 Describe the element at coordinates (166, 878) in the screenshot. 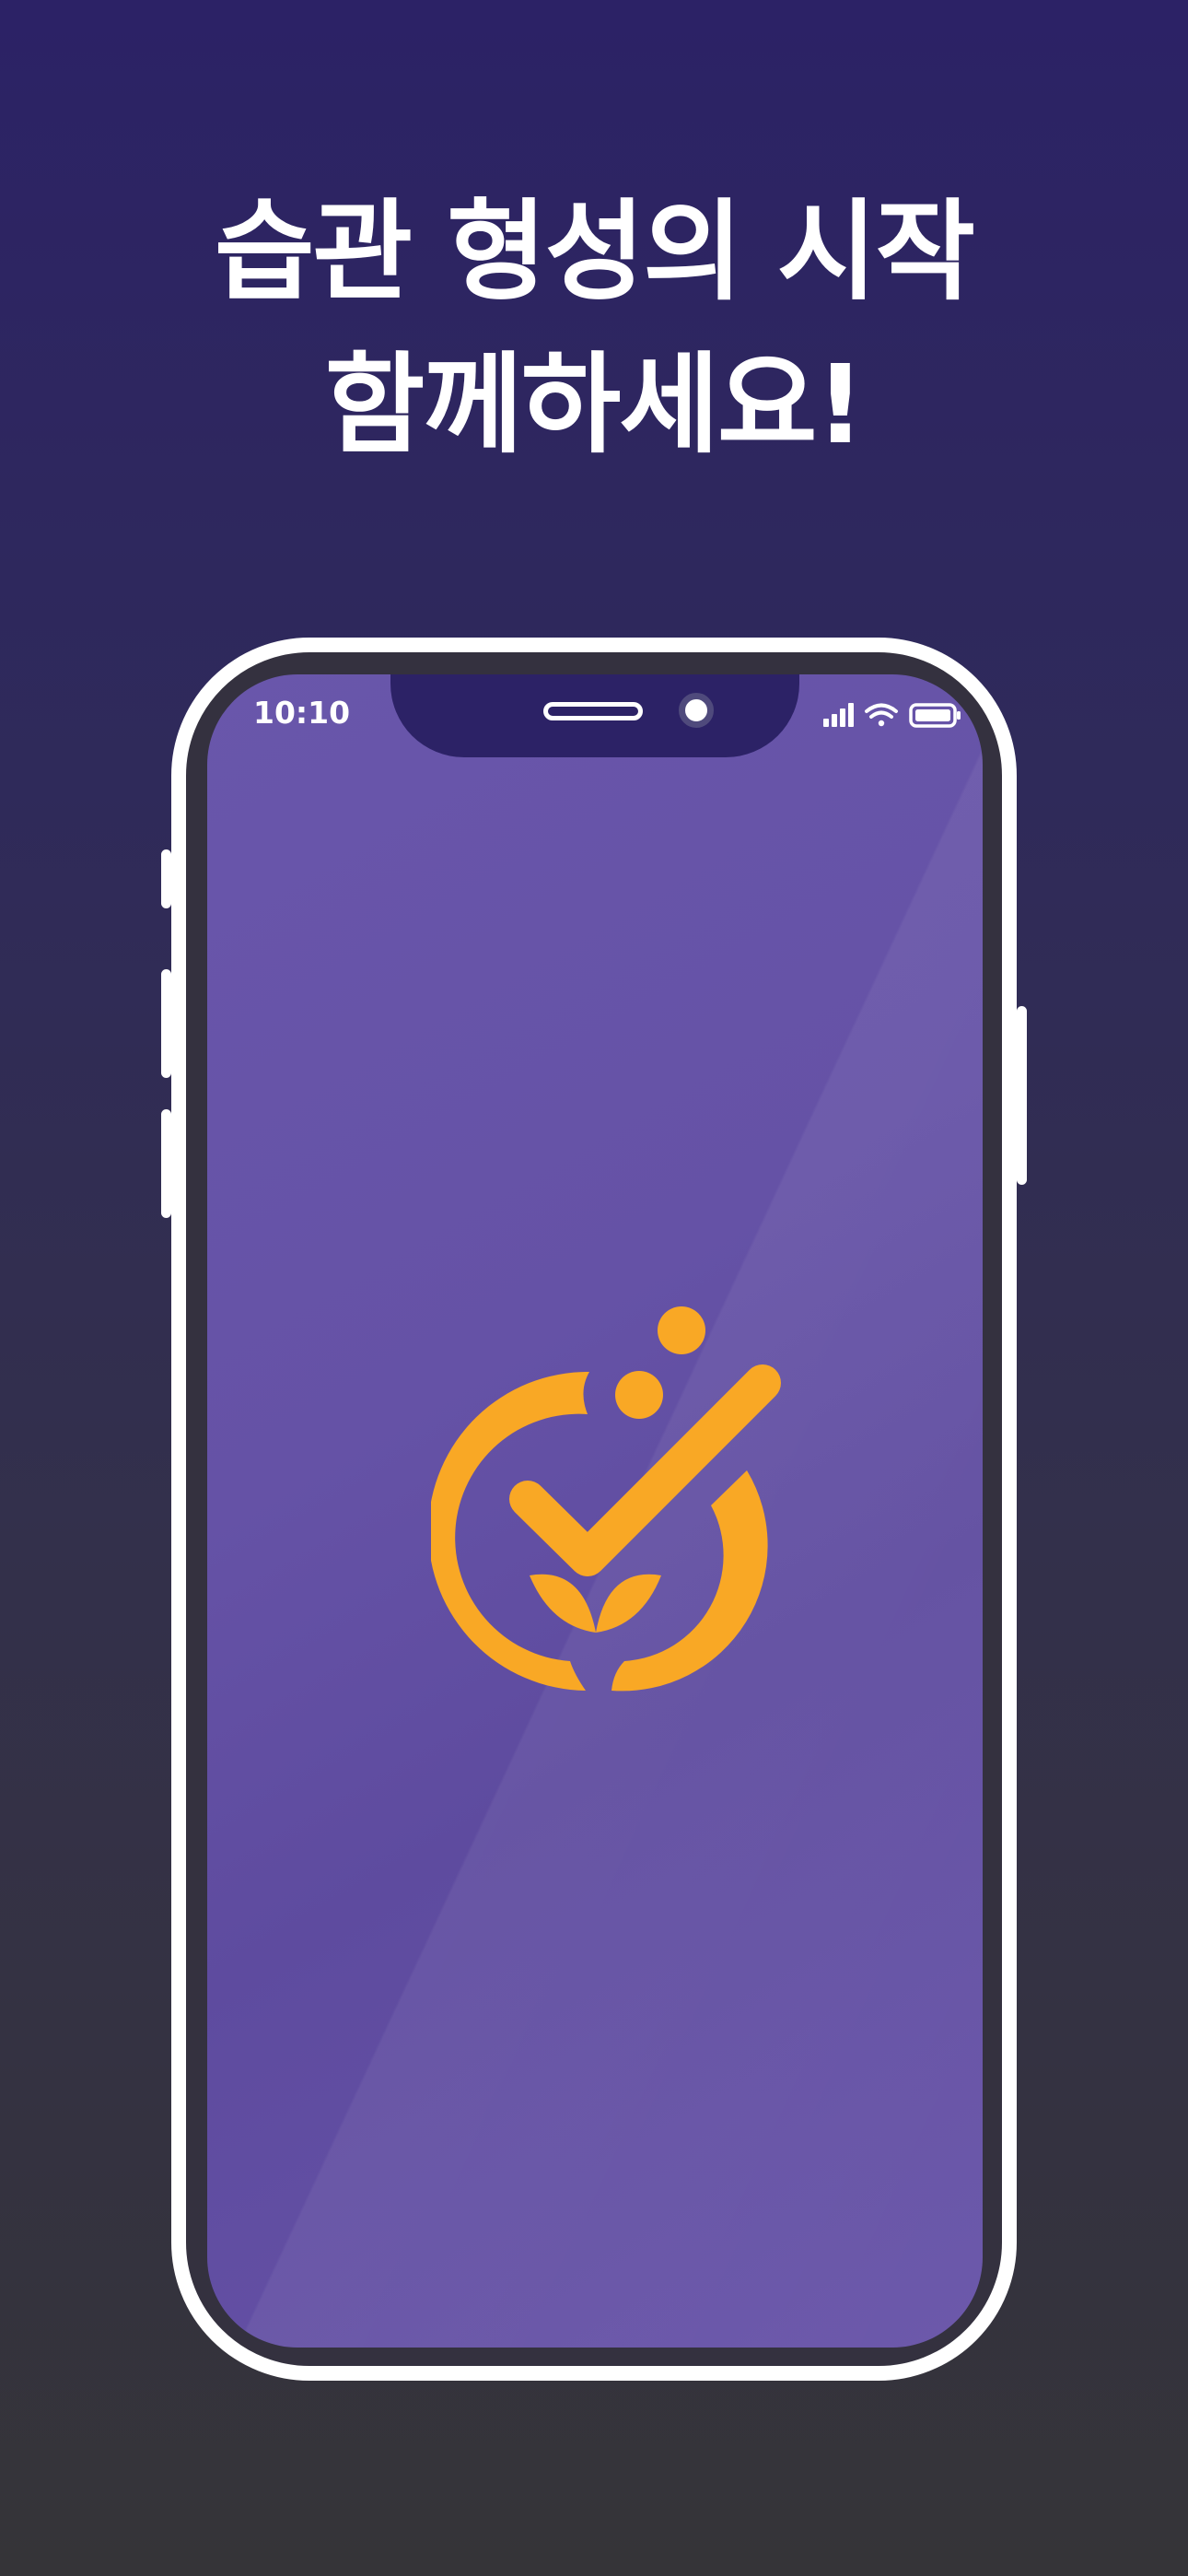

I see `mute-switch` at that location.